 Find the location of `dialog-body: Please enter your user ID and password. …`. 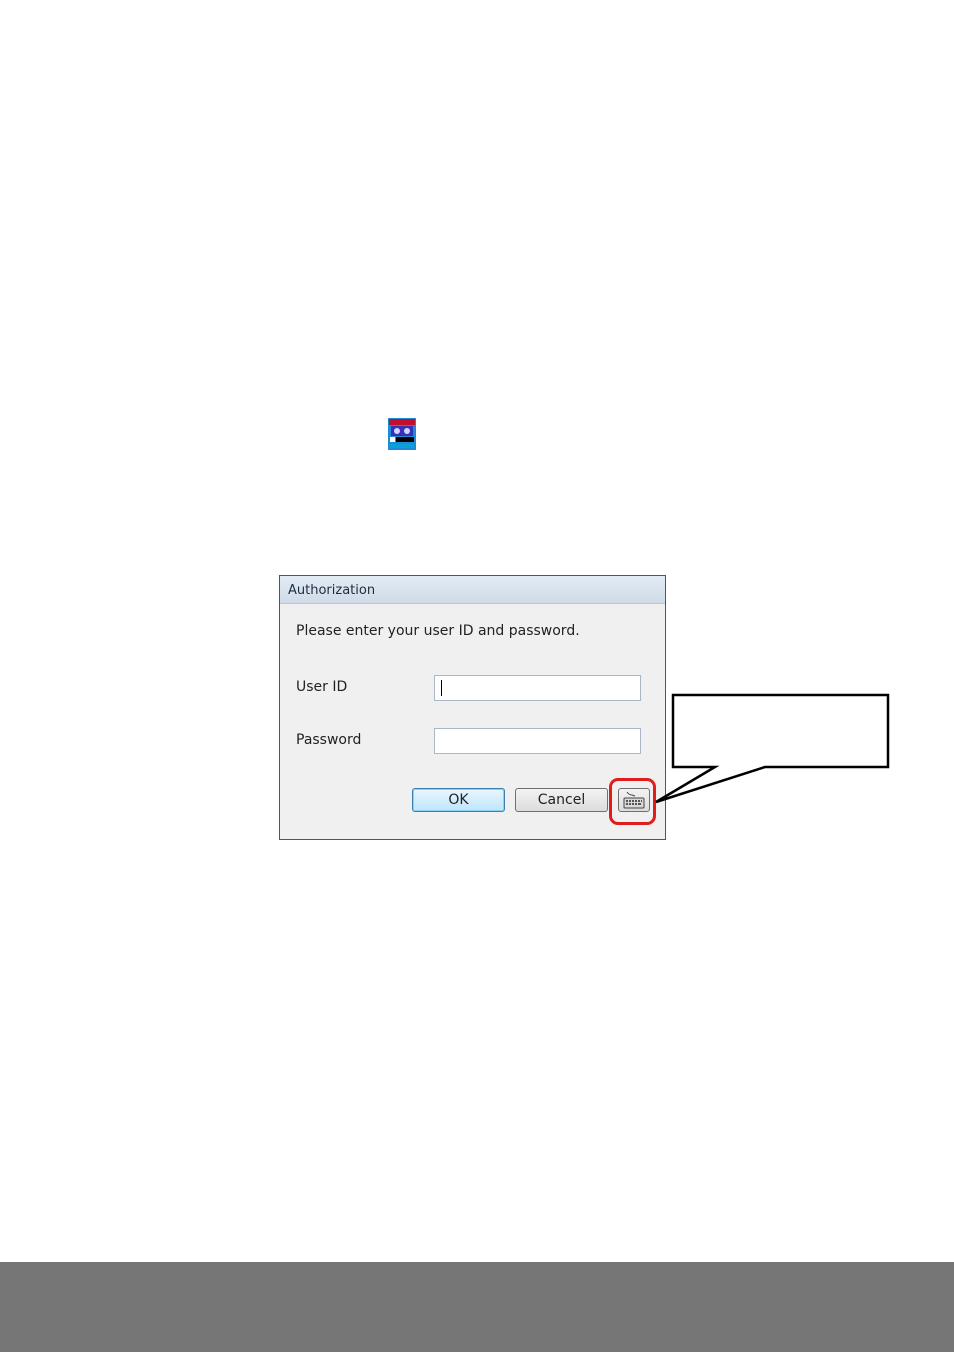

dialog-body: Please enter your user ID and password. … is located at coordinates (472, 722).